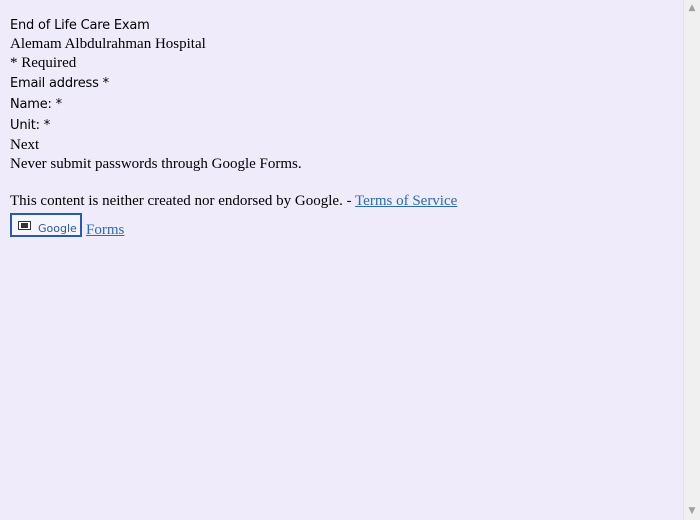 Image resolution: width=700 pixels, height=520 pixels. Describe the element at coordinates (108, 44) in the screenshot. I see `organization-name: Alemam Albdulrahman Hospital` at that location.